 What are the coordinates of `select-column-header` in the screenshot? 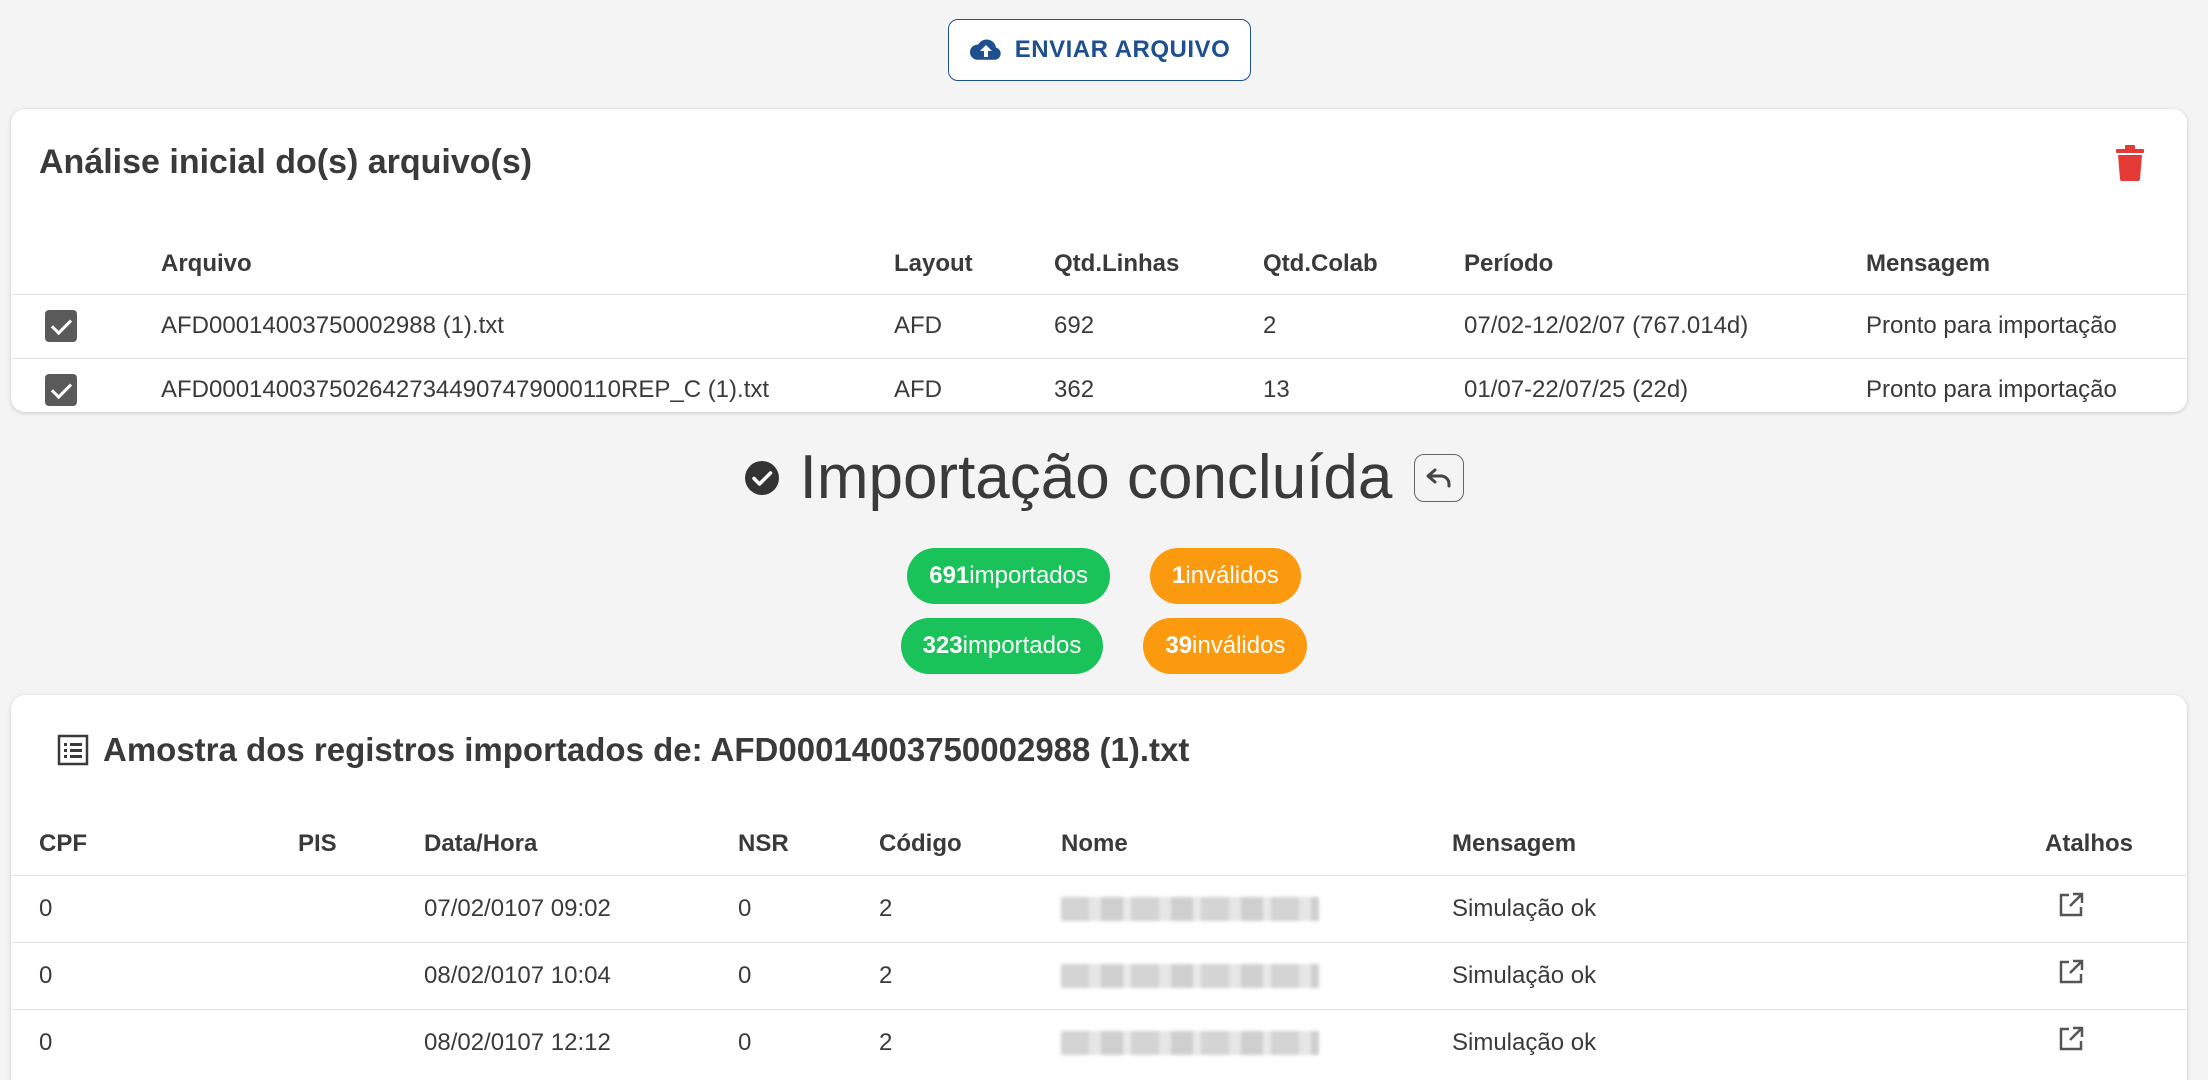 It's located at (86, 264).